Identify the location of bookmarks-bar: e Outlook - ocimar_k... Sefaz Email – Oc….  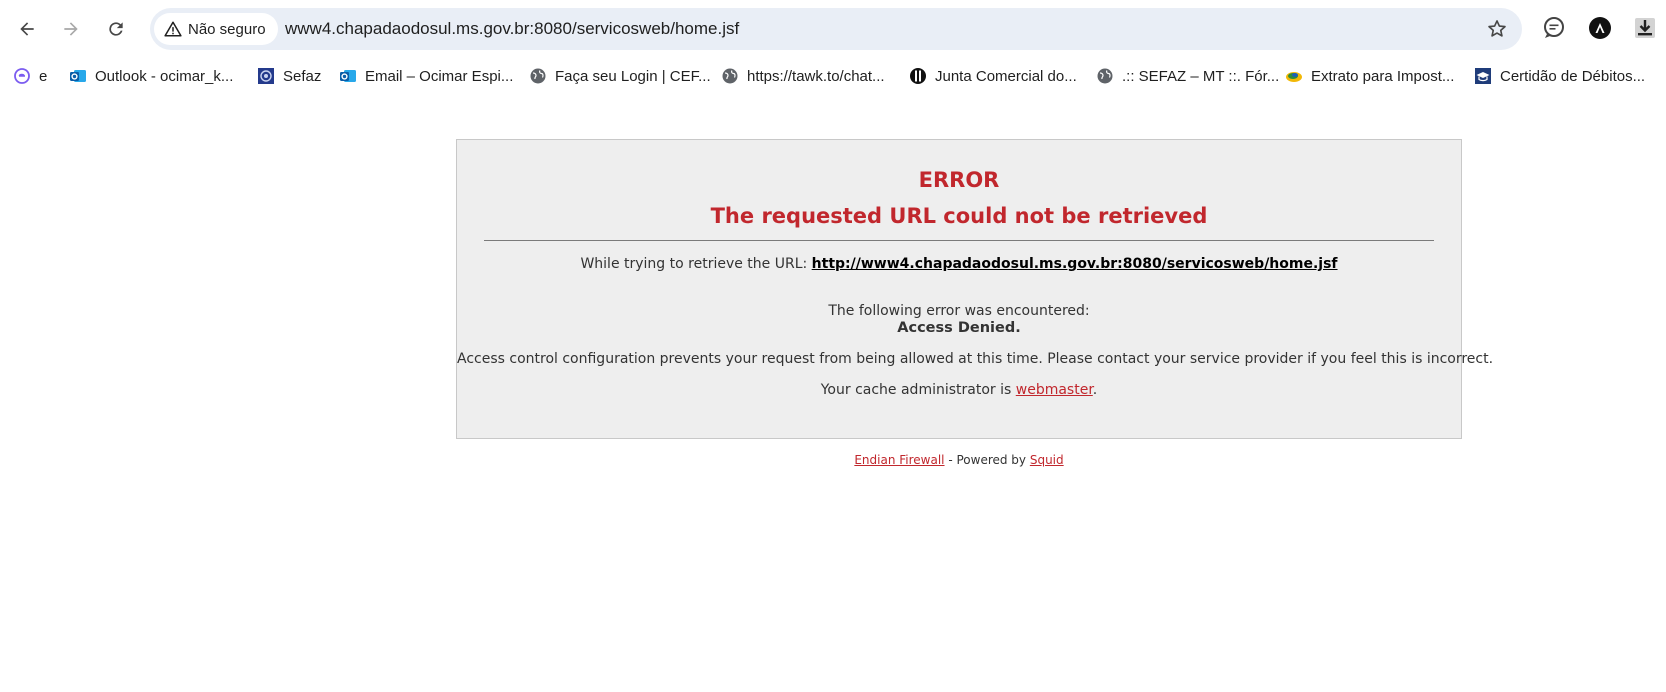
(833, 76).